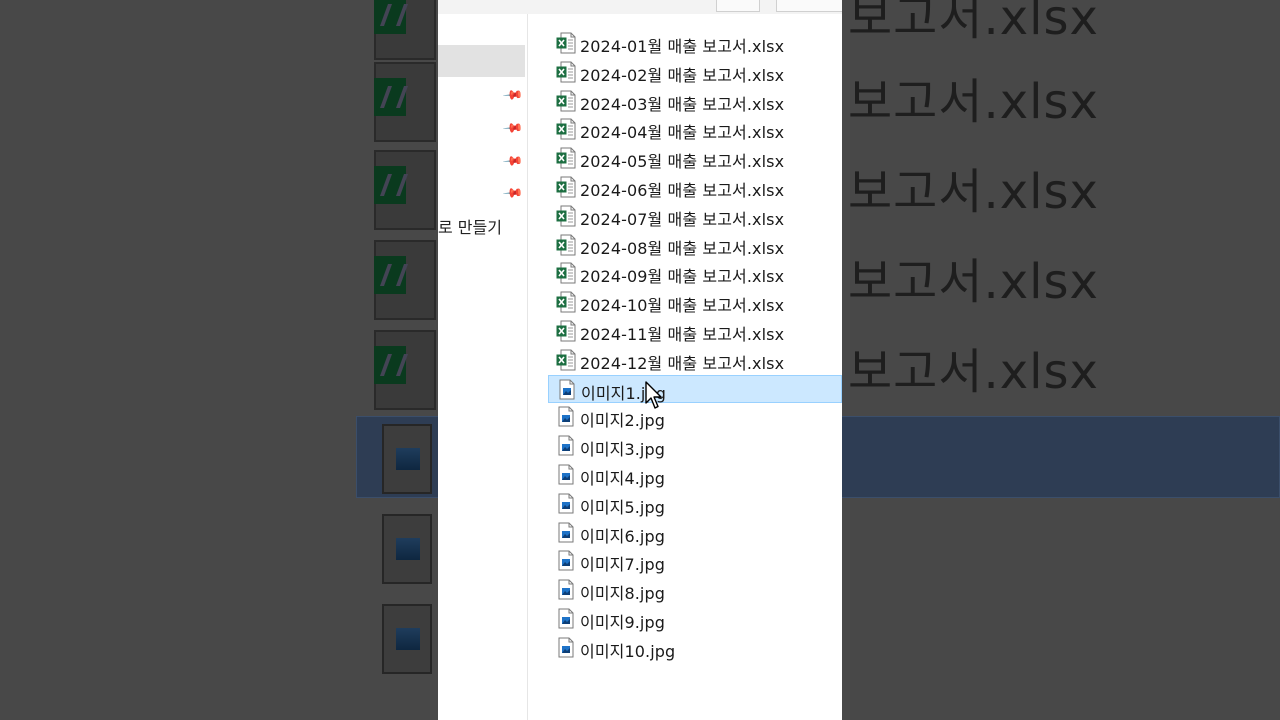 This screenshot has height=720, width=1280. What do you see at coordinates (682, 248) in the screenshot?
I see `file-name: 2024-08월 매출 보고서.xlsx` at bounding box center [682, 248].